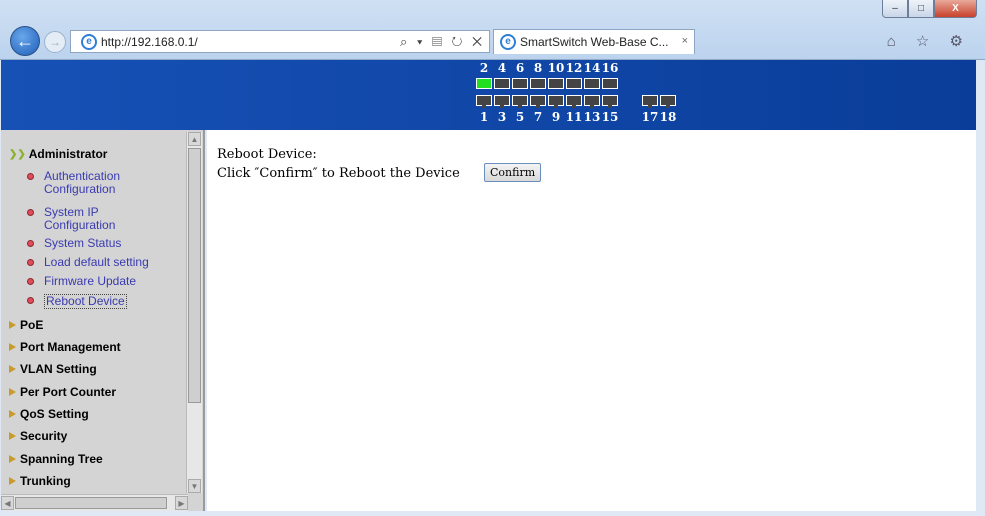 Image resolution: width=985 pixels, height=516 pixels. Describe the element at coordinates (574, 101) in the screenshot. I see `port-11-icon` at that location.